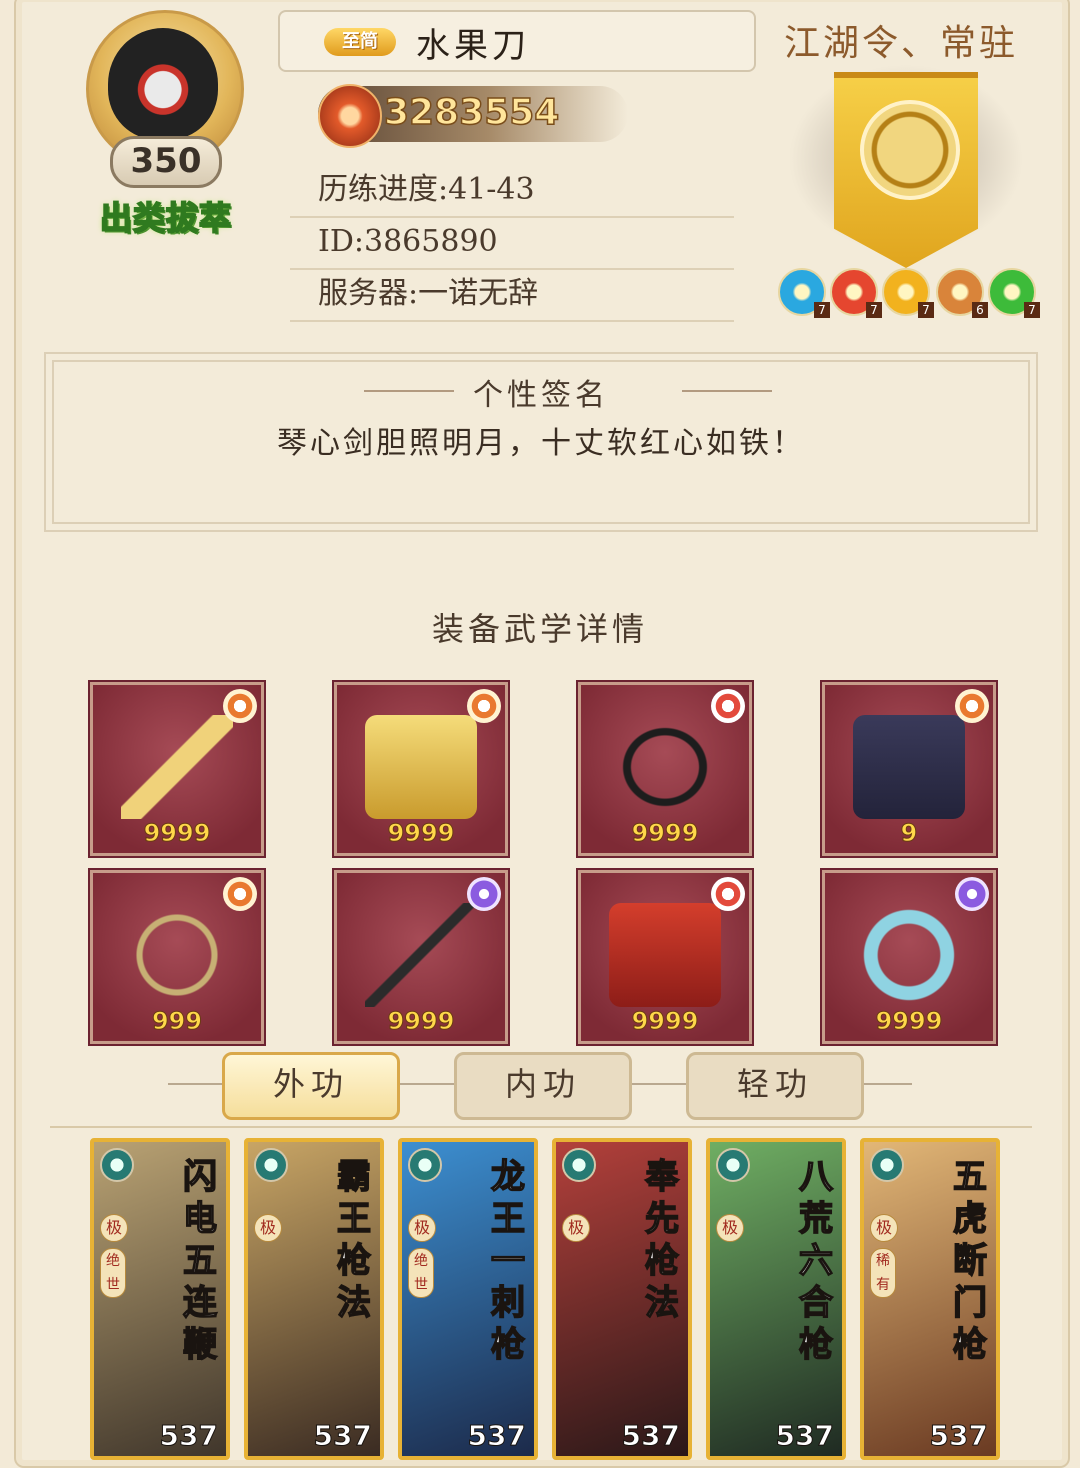 The height and width of the screenshot is (1468, 1080). What do you see at coordinates (883, 1273) in the screenshot?
I see `skill-tag: 稀有` at bounding box center [883, 1273].